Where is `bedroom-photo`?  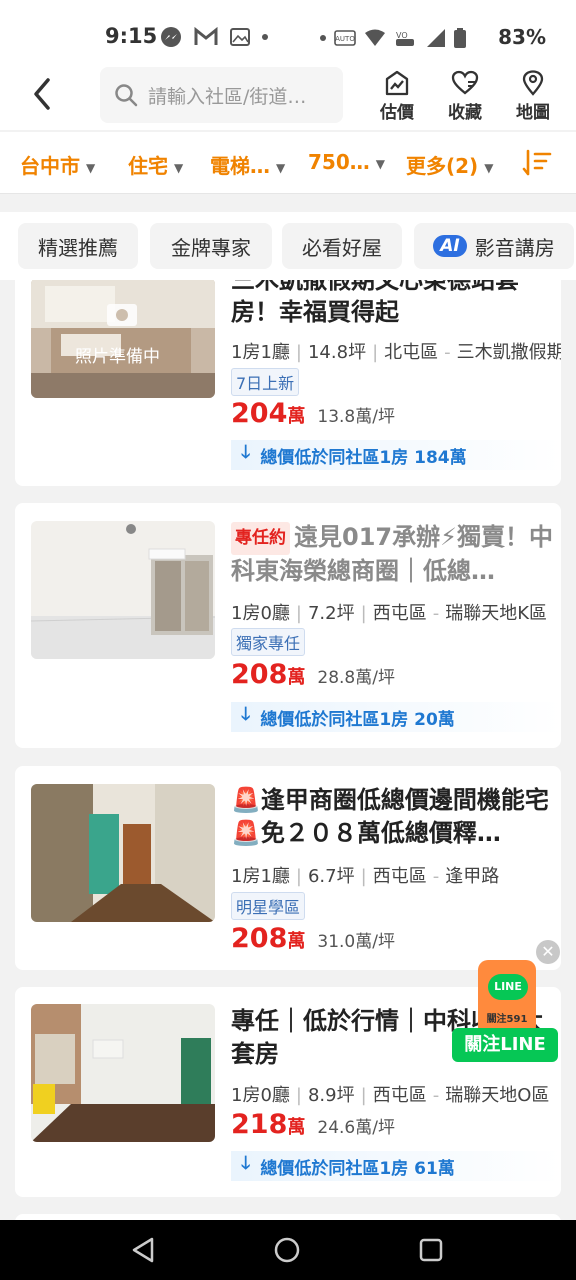
bedroom-photo is located at coordinates (123, 339).